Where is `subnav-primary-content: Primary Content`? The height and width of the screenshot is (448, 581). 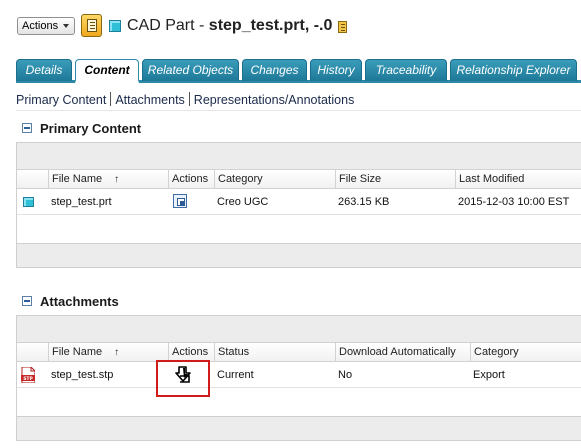
subnav-primary-content: Primary Content is located at coordinates (61, 100).